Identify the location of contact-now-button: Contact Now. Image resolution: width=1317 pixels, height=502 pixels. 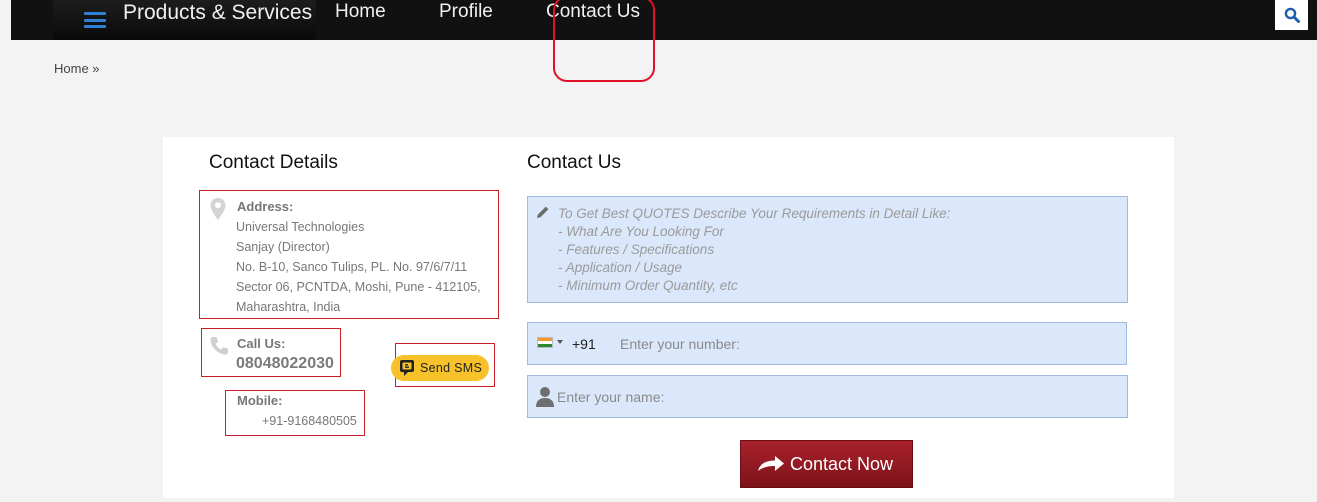
(826, 464).